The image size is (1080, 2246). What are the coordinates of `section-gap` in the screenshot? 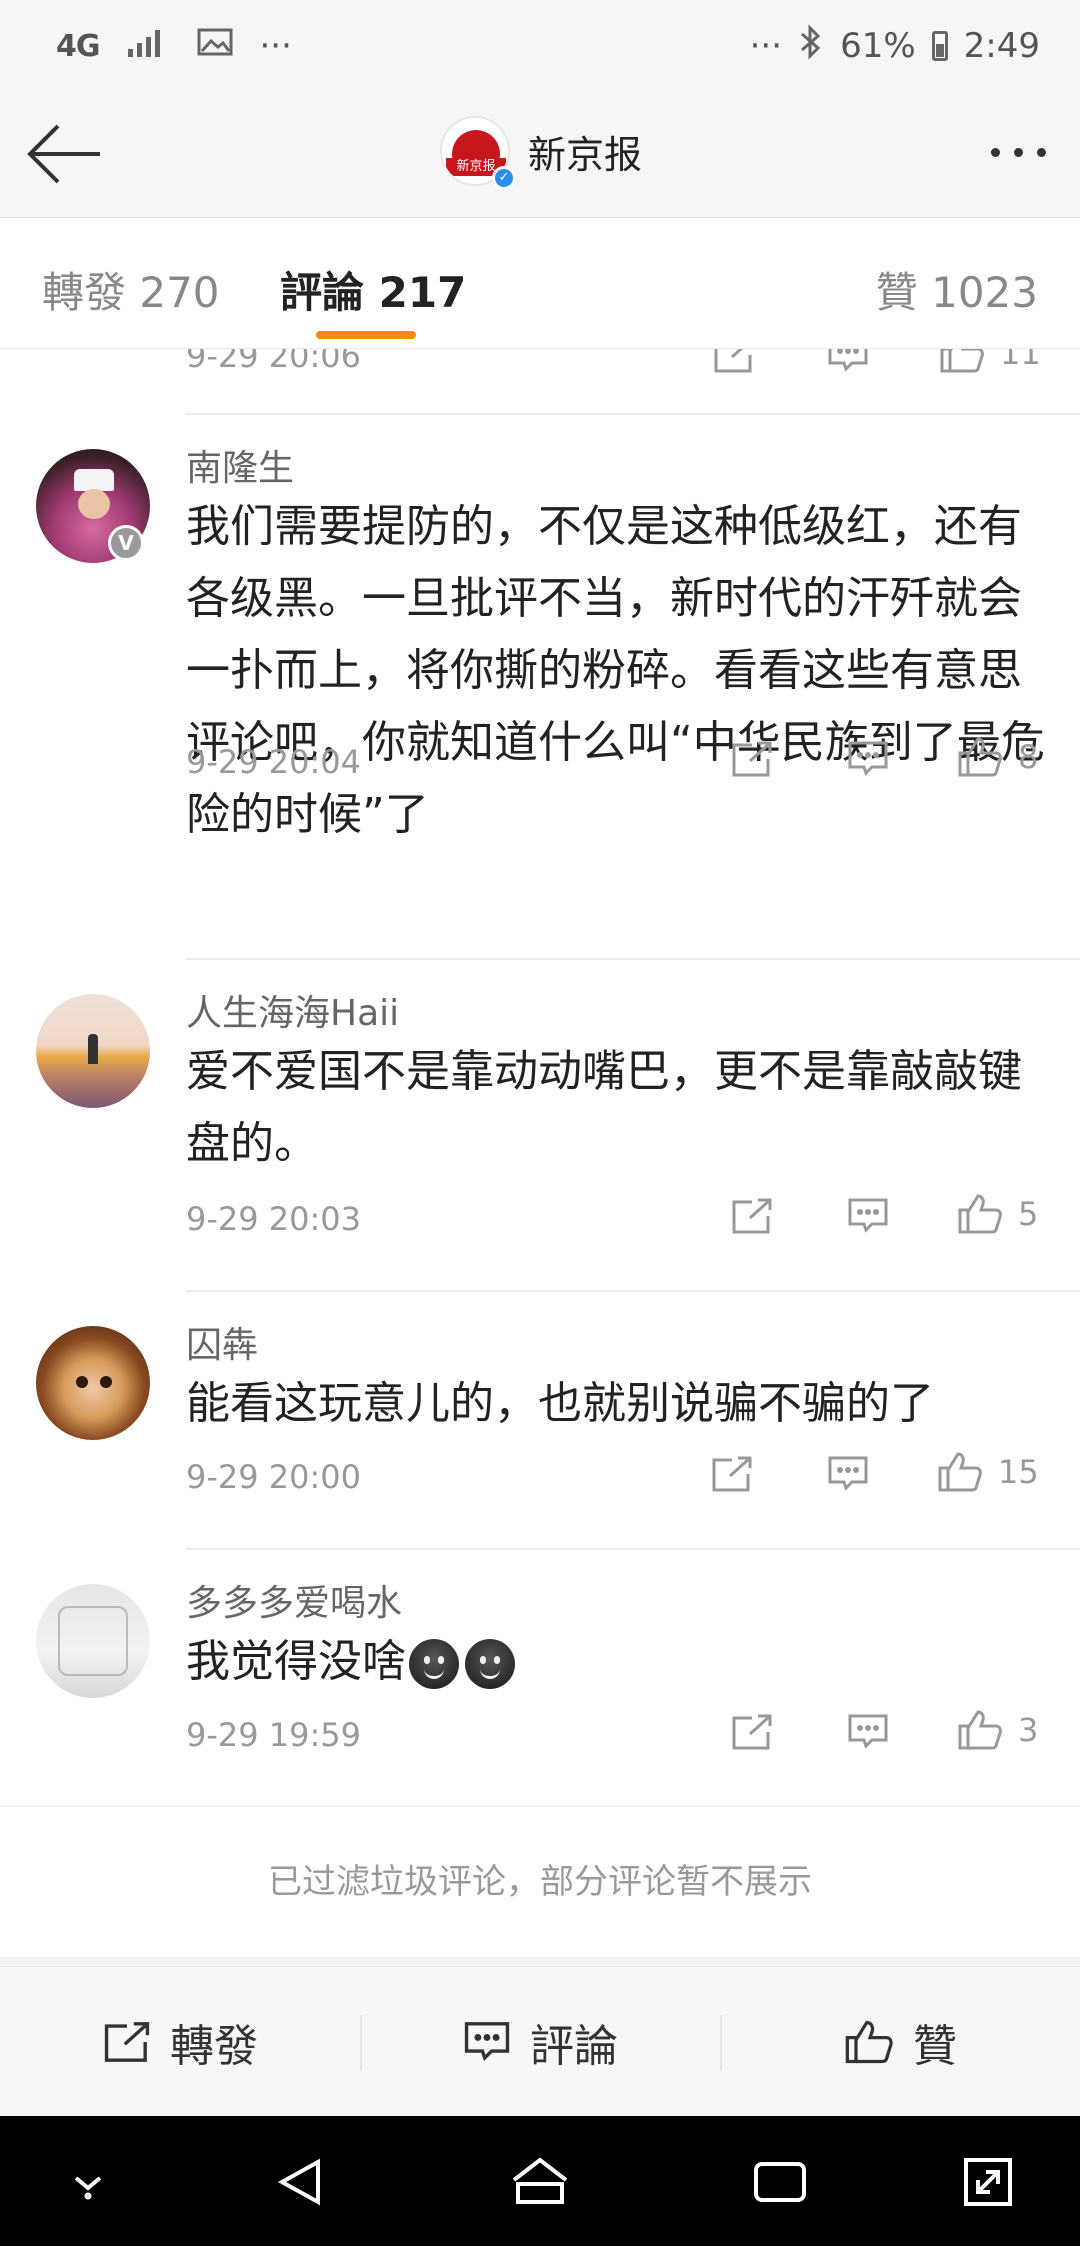 It's located at (540, 1961).